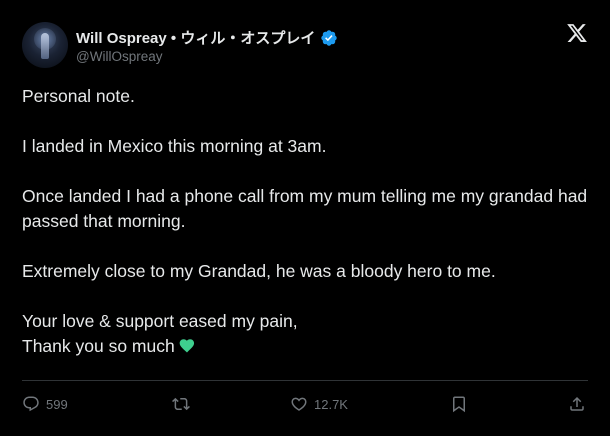 Image resolution: width=610 pixels, height=436 pixels. I want to click on like-count: 12.7K, so click(331, 404).